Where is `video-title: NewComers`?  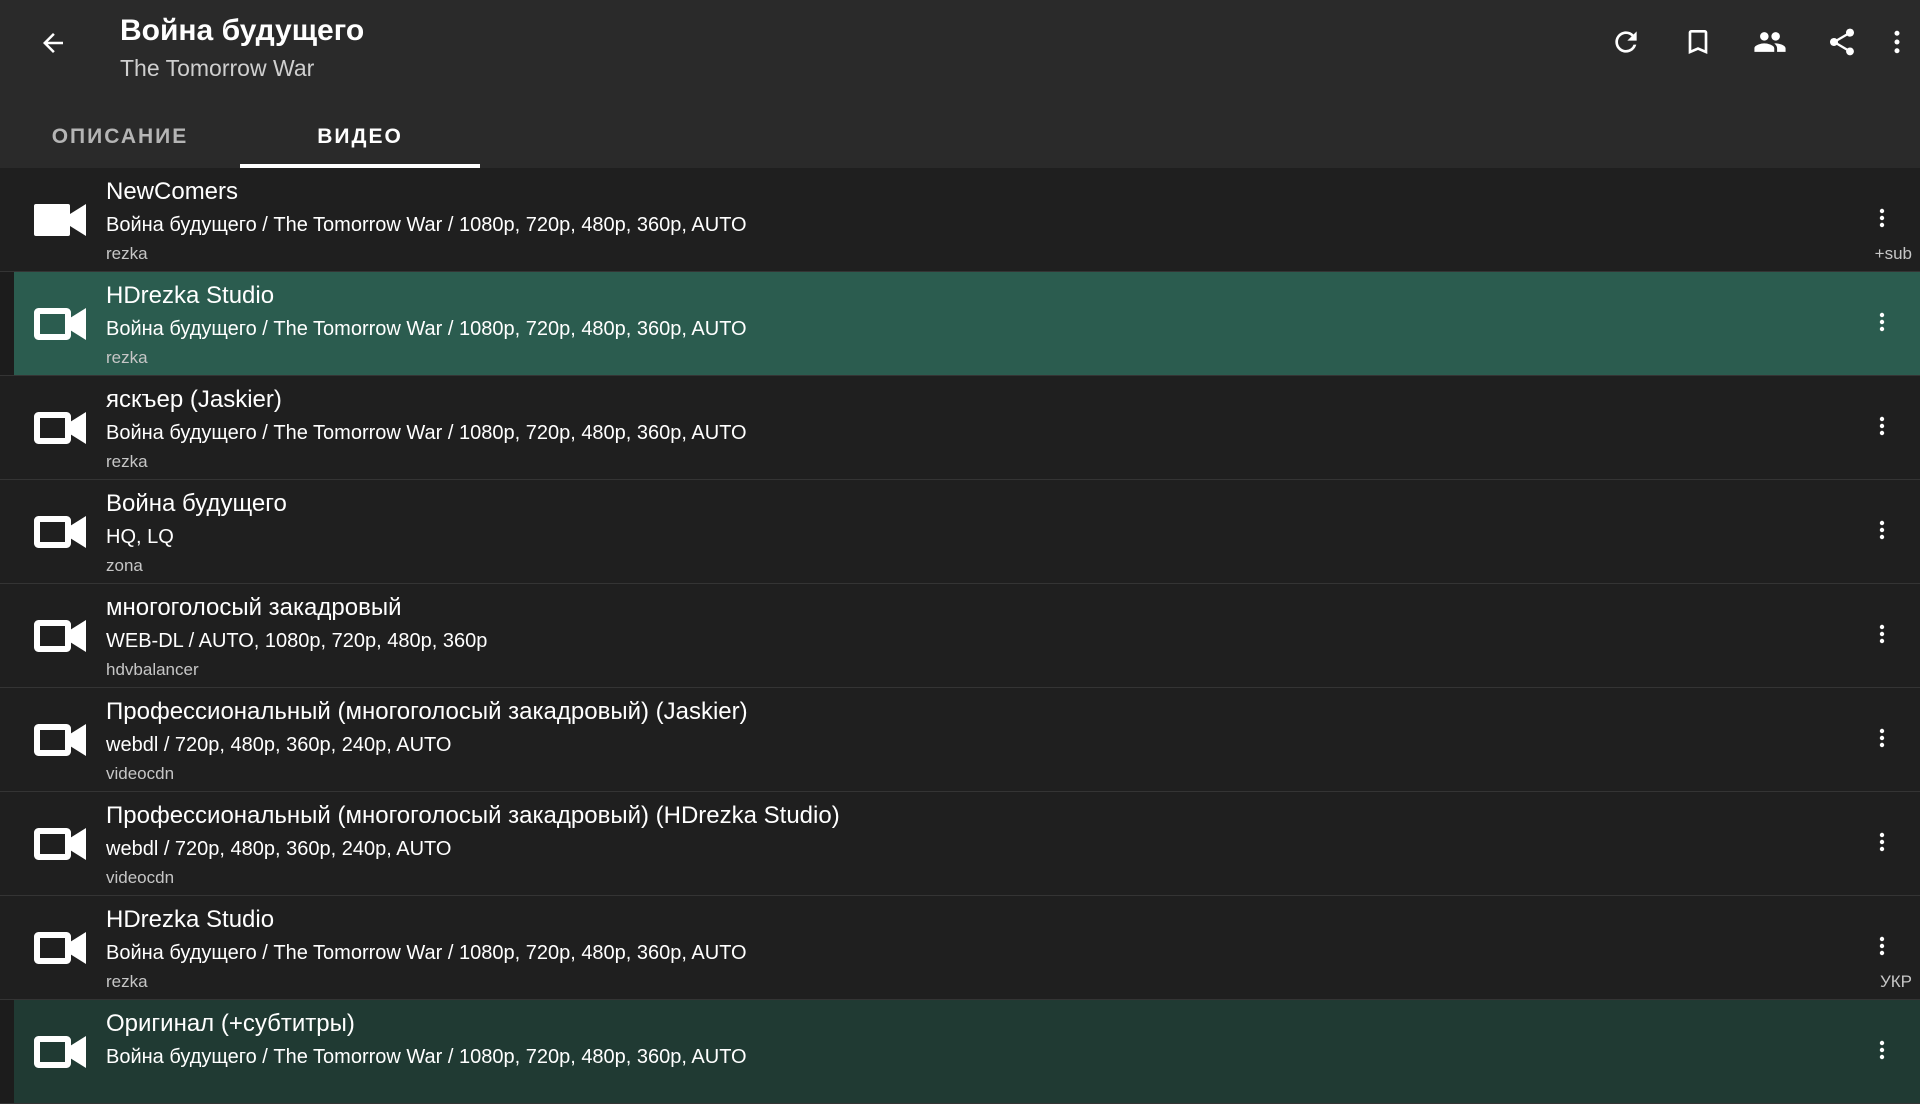 video-title: NewComers is located at coordinates (172, 191).